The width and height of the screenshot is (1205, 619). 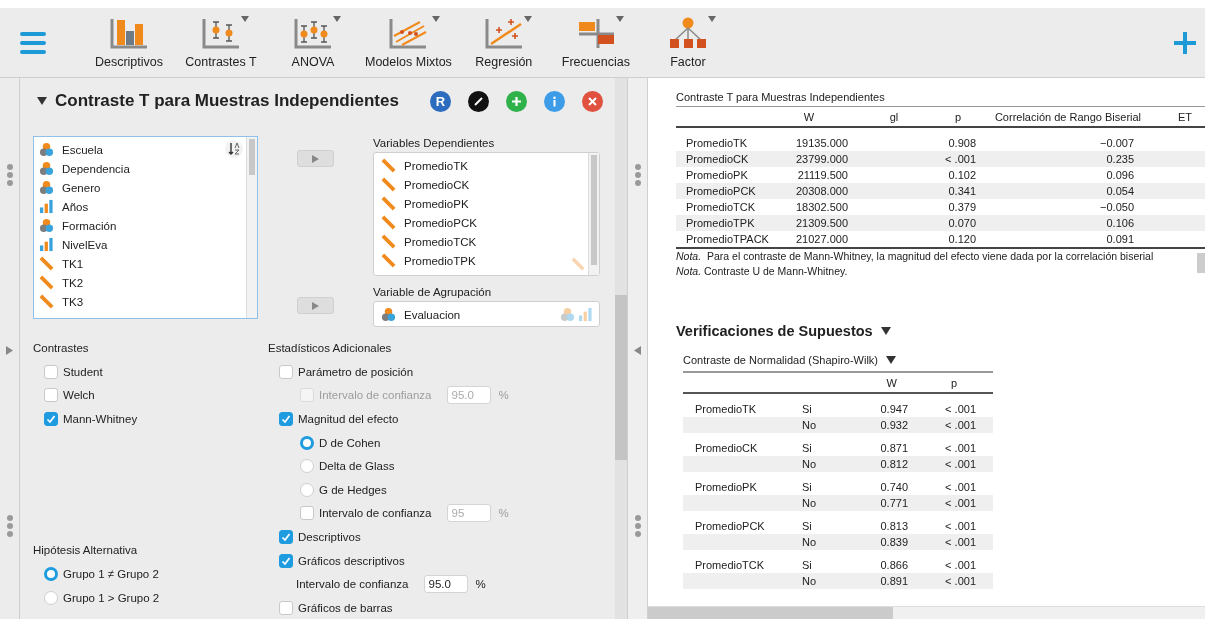 What do you see at coordinates (81, 187) in the screenshot?
I see `variable-name: Genero` at bounding box center [81, 187].